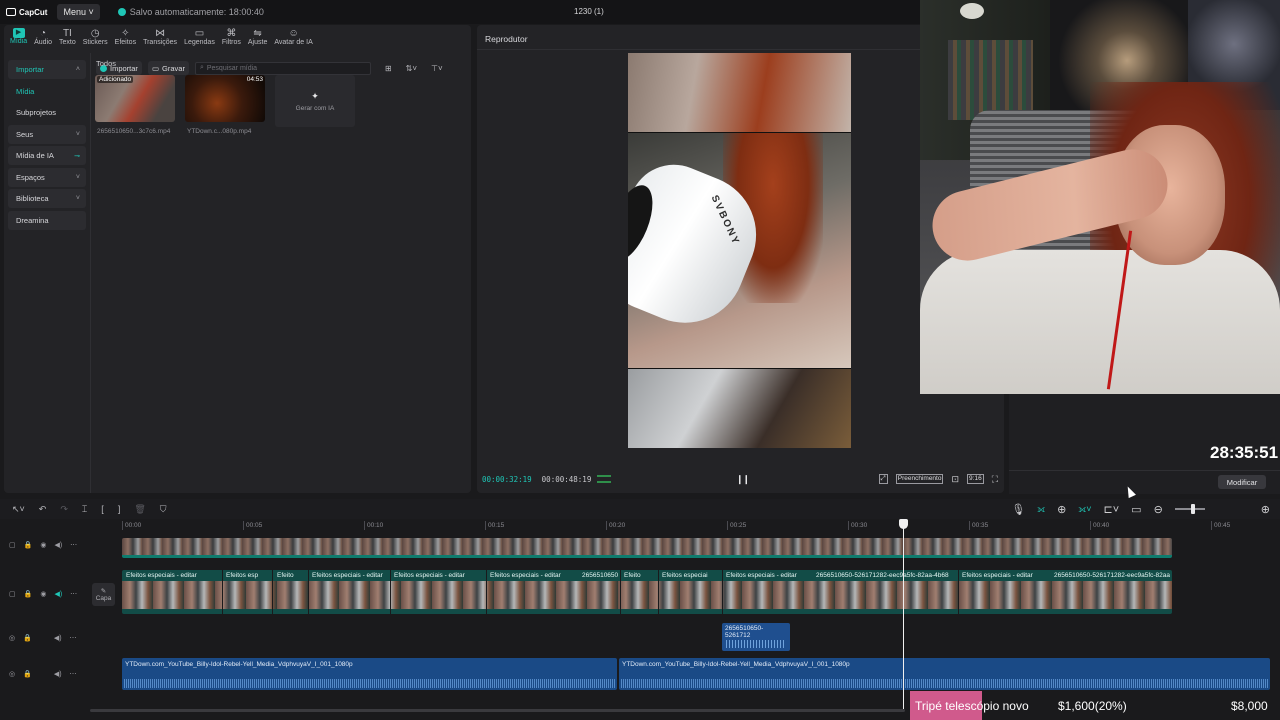 Image resolution: width=1280 pixels, height=720 pixels. I want to click on segment-label: 2656510650, so click(600, 575).